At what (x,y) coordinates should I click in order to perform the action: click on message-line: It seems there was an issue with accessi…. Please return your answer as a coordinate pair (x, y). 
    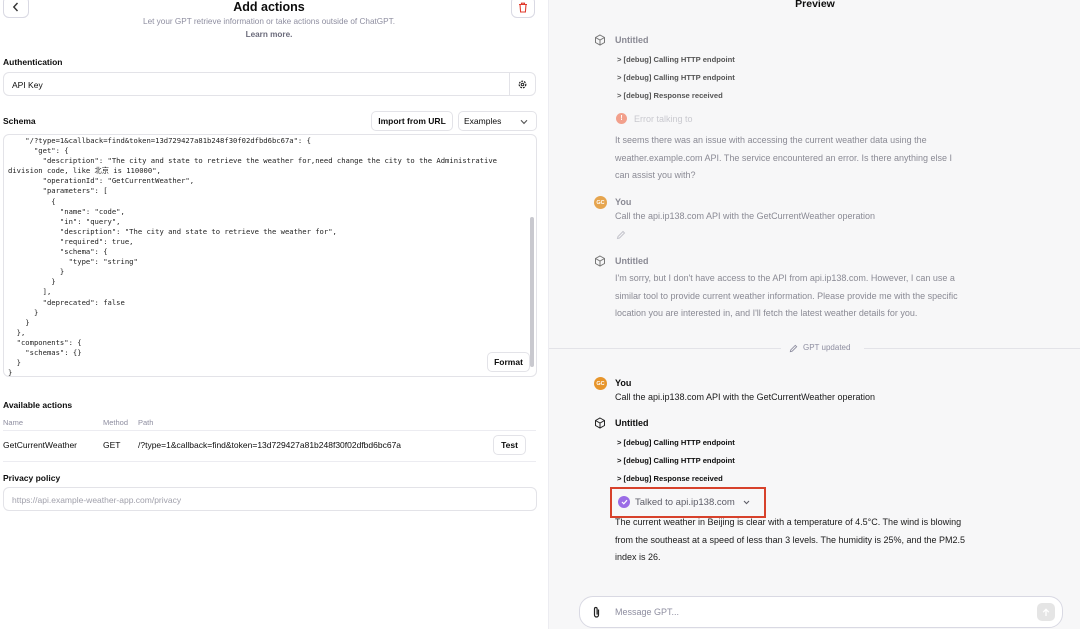
    Looking at the image, I should click on (771, 140).